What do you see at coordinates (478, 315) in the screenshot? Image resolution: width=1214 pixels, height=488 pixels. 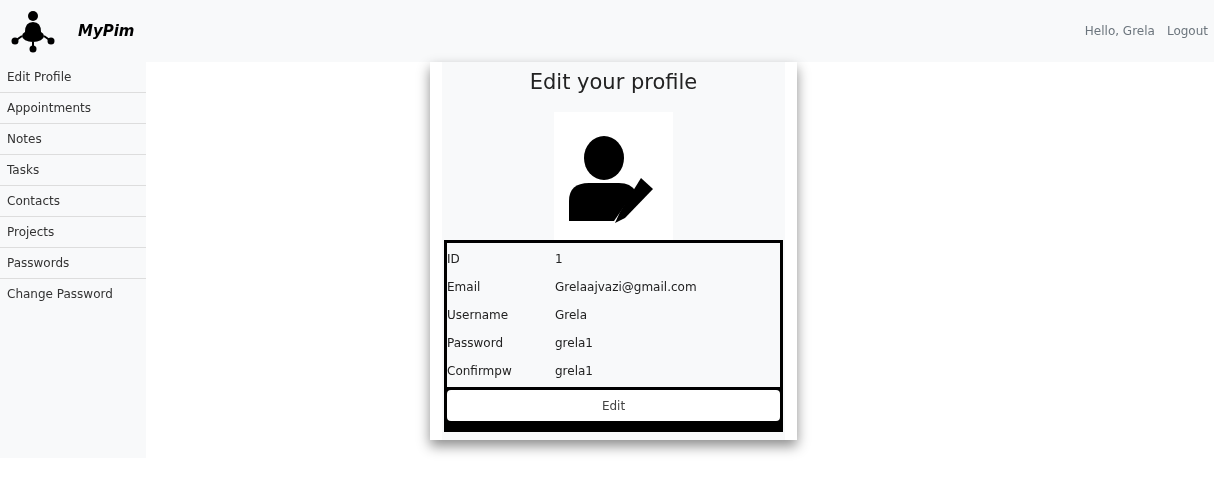 I see `field-label: Username` at bounding box center [478, 315].